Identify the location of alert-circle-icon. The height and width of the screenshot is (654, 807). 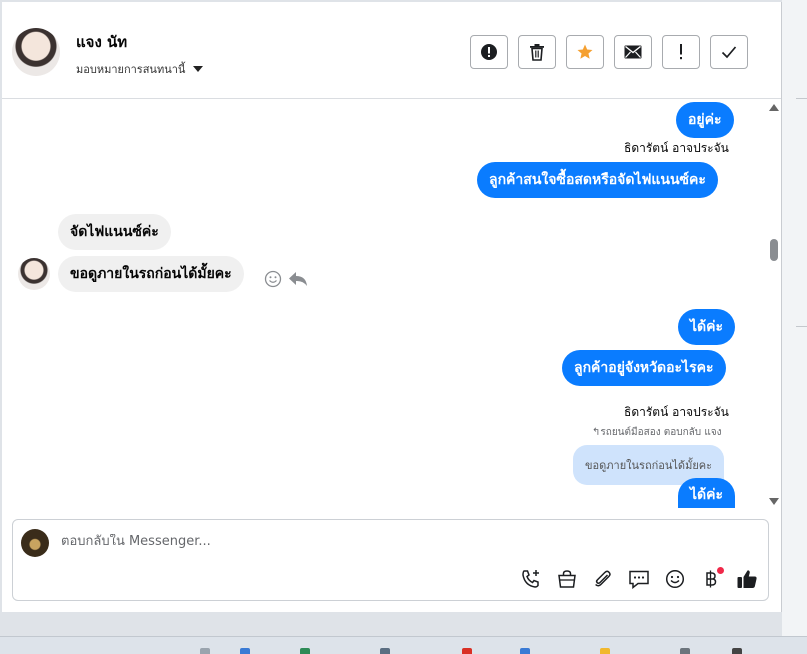
(489, 52).